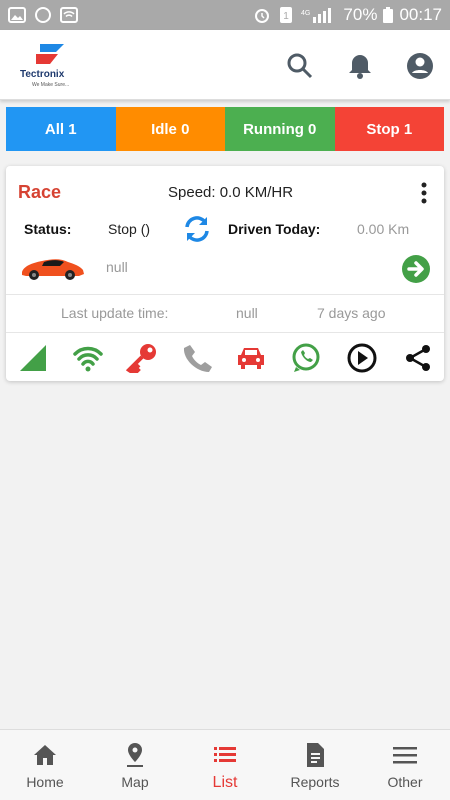 This screenshot has width=450, height=800. What do you see at coordinates (117, 267) in the screenshot?
I see `vehicle-address: null` at bounding box center [117, 267].